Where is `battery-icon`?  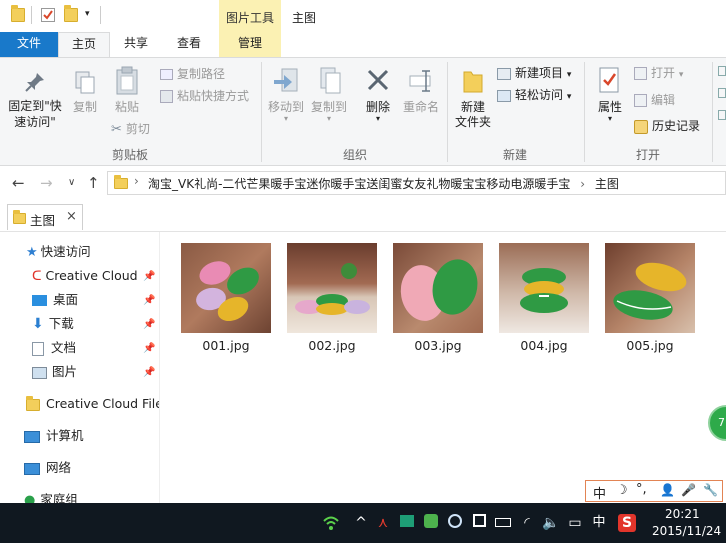
battery-icon is located at coordinates (503, 523).